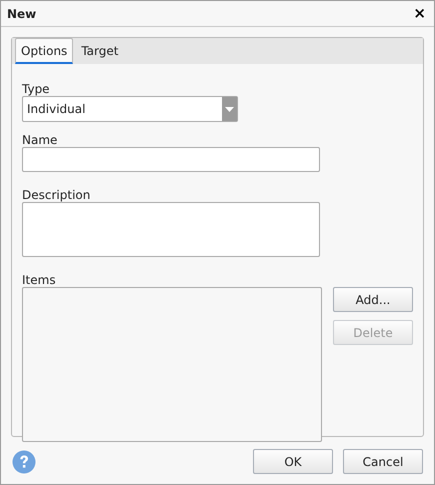 This screenshot has height=485, width=435. What do you see at coordinates (39, 280) in the screenshot?
I see `field-label: Items` at bounding box center [39, 280].